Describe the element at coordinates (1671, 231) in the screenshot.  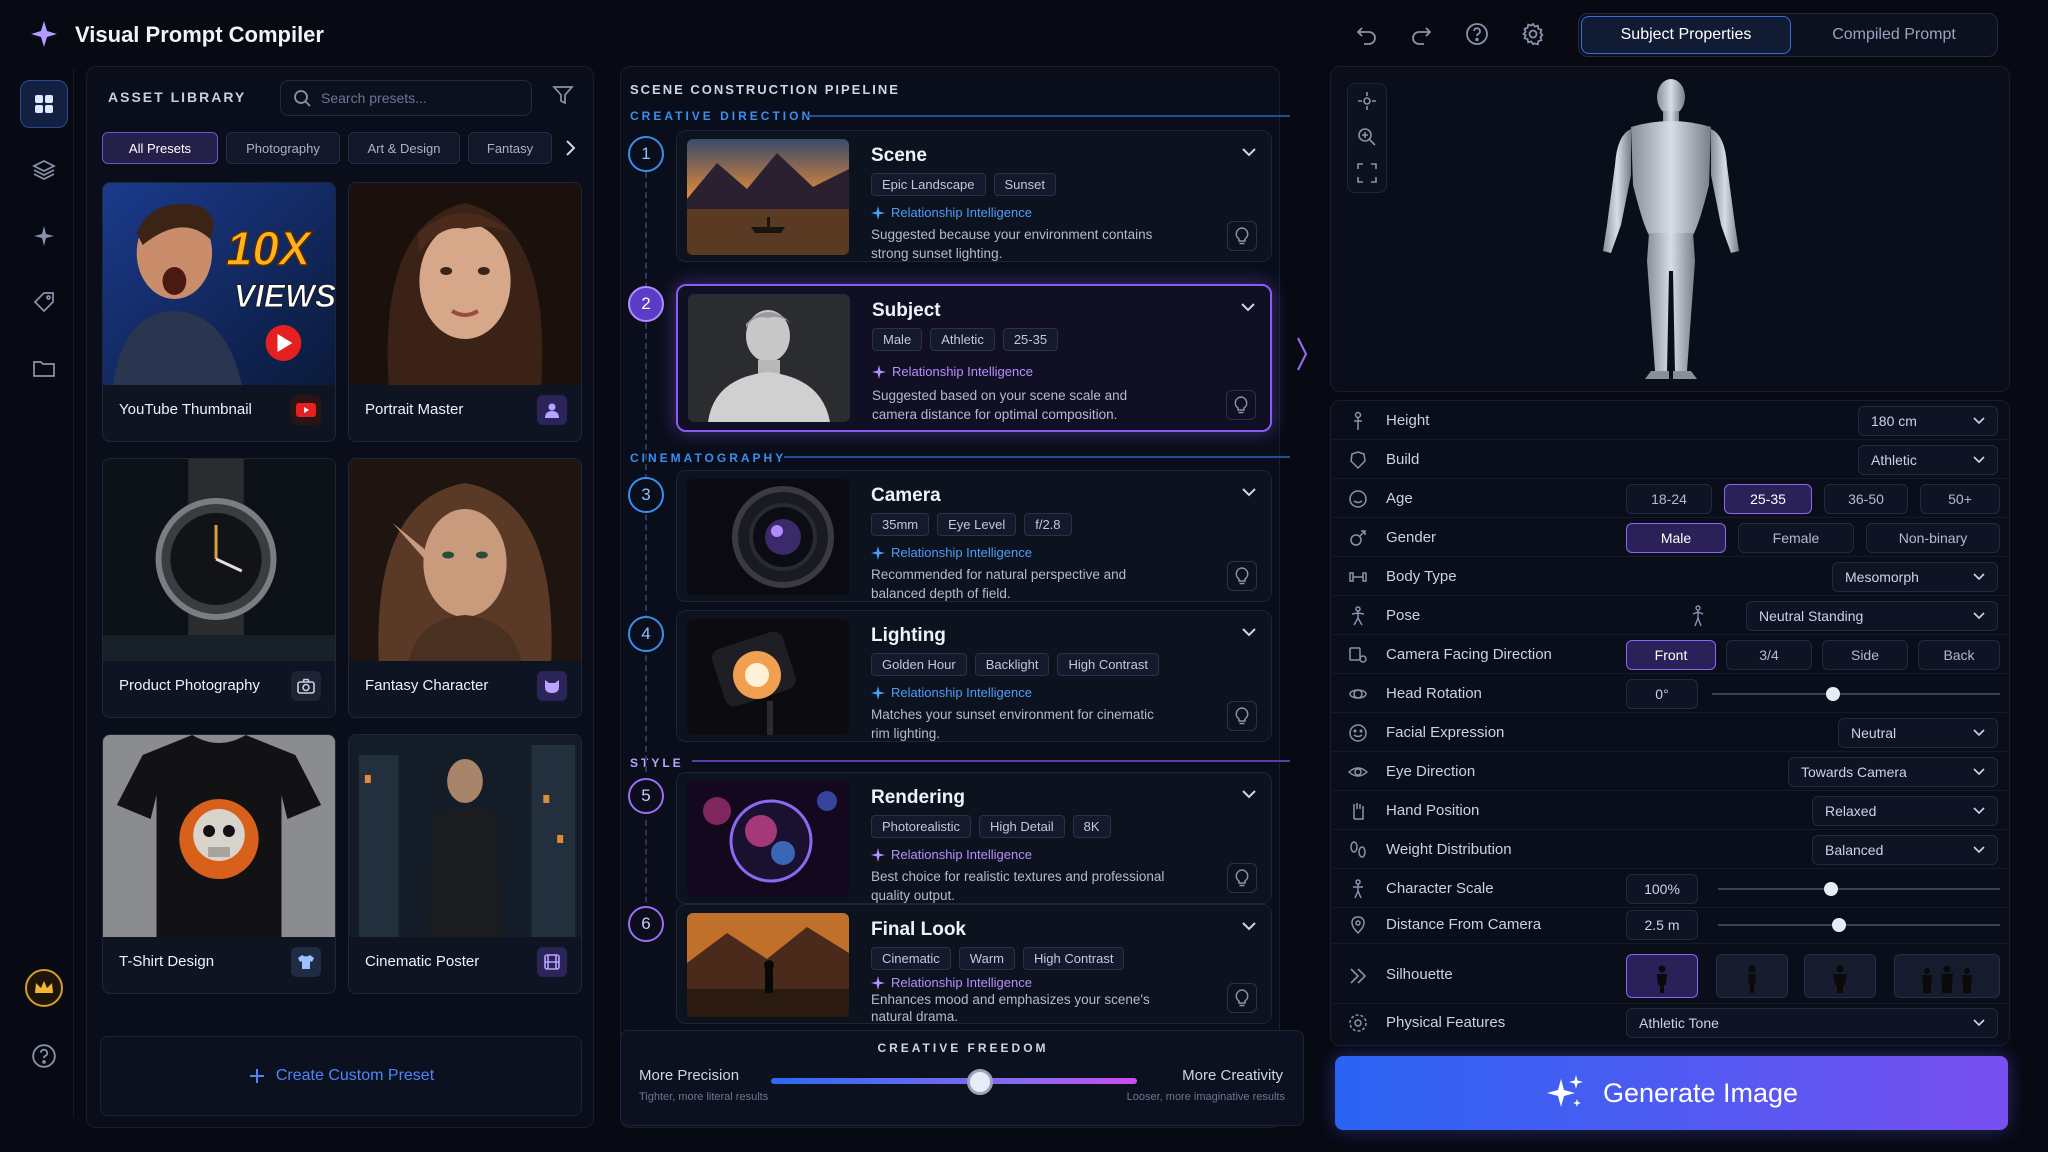
I see `3d-body-model` at that location.